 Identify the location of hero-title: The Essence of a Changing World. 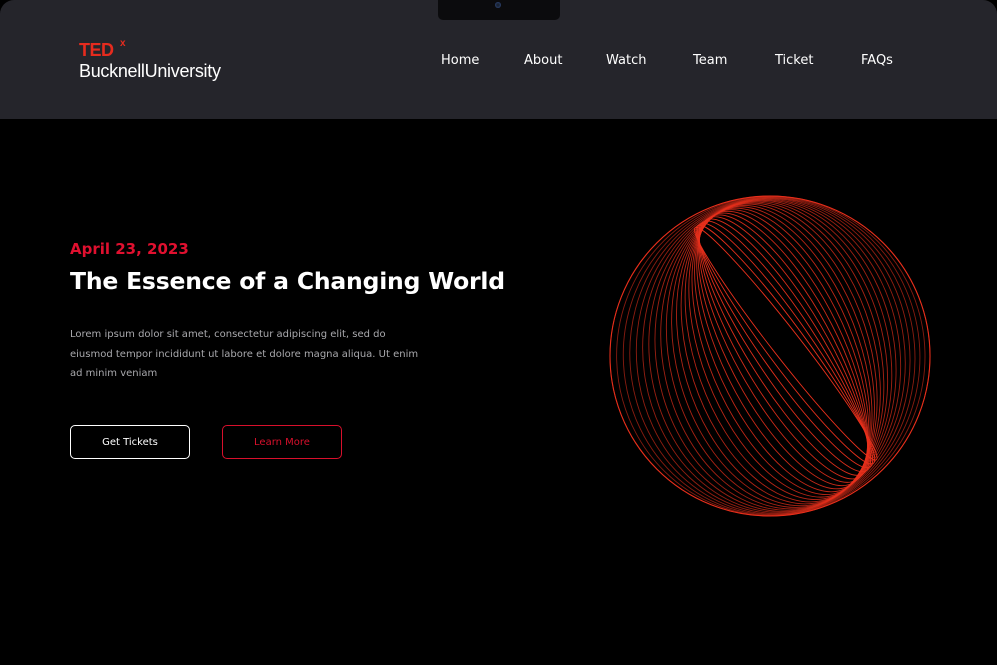
(287, 281).